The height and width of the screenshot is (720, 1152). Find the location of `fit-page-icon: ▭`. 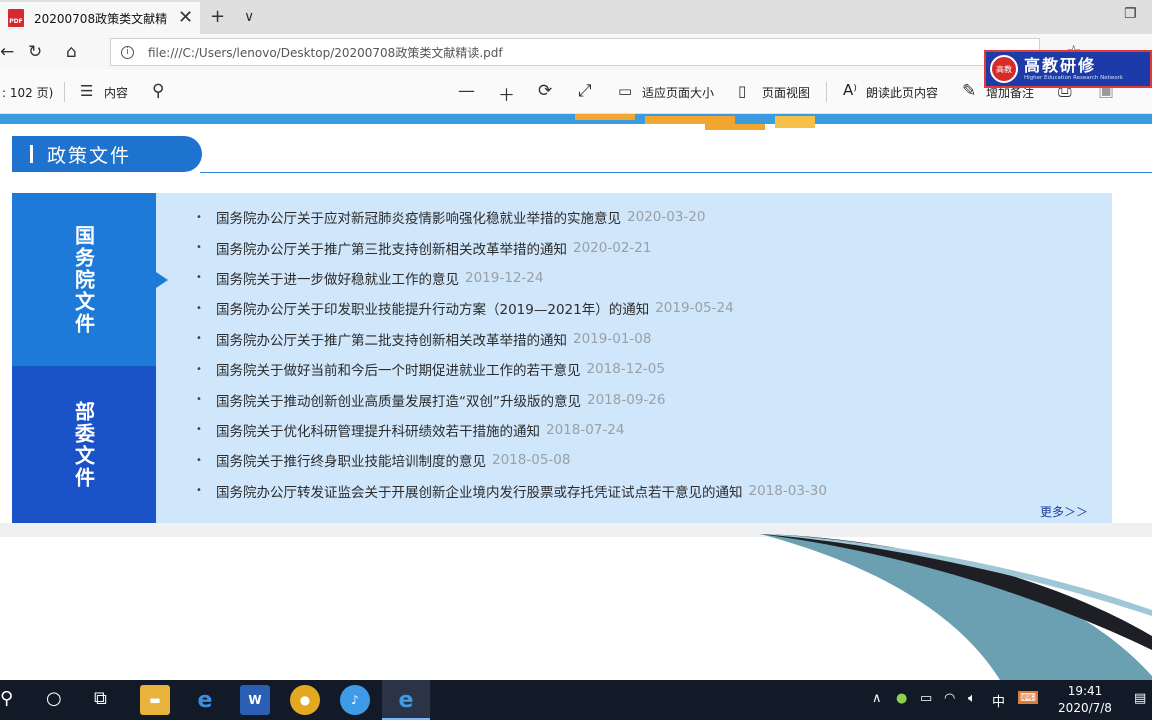

fit-page-icon: ▭ is located at coordinates (625, 91).